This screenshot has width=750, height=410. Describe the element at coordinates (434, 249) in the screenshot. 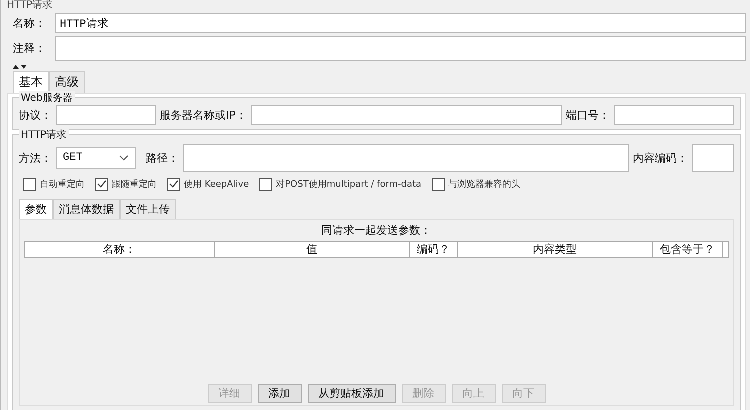

I see `column-header: 编码？` at that location.